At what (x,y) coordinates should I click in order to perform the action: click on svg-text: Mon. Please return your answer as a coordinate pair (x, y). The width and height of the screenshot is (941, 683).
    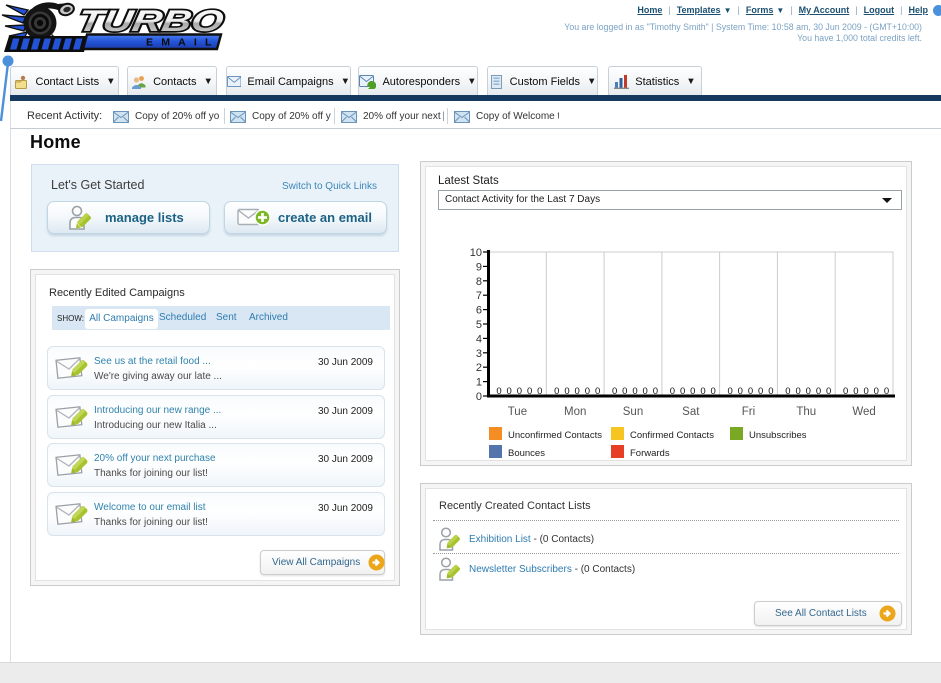
    Looking at the image, I should click on (575, 412).